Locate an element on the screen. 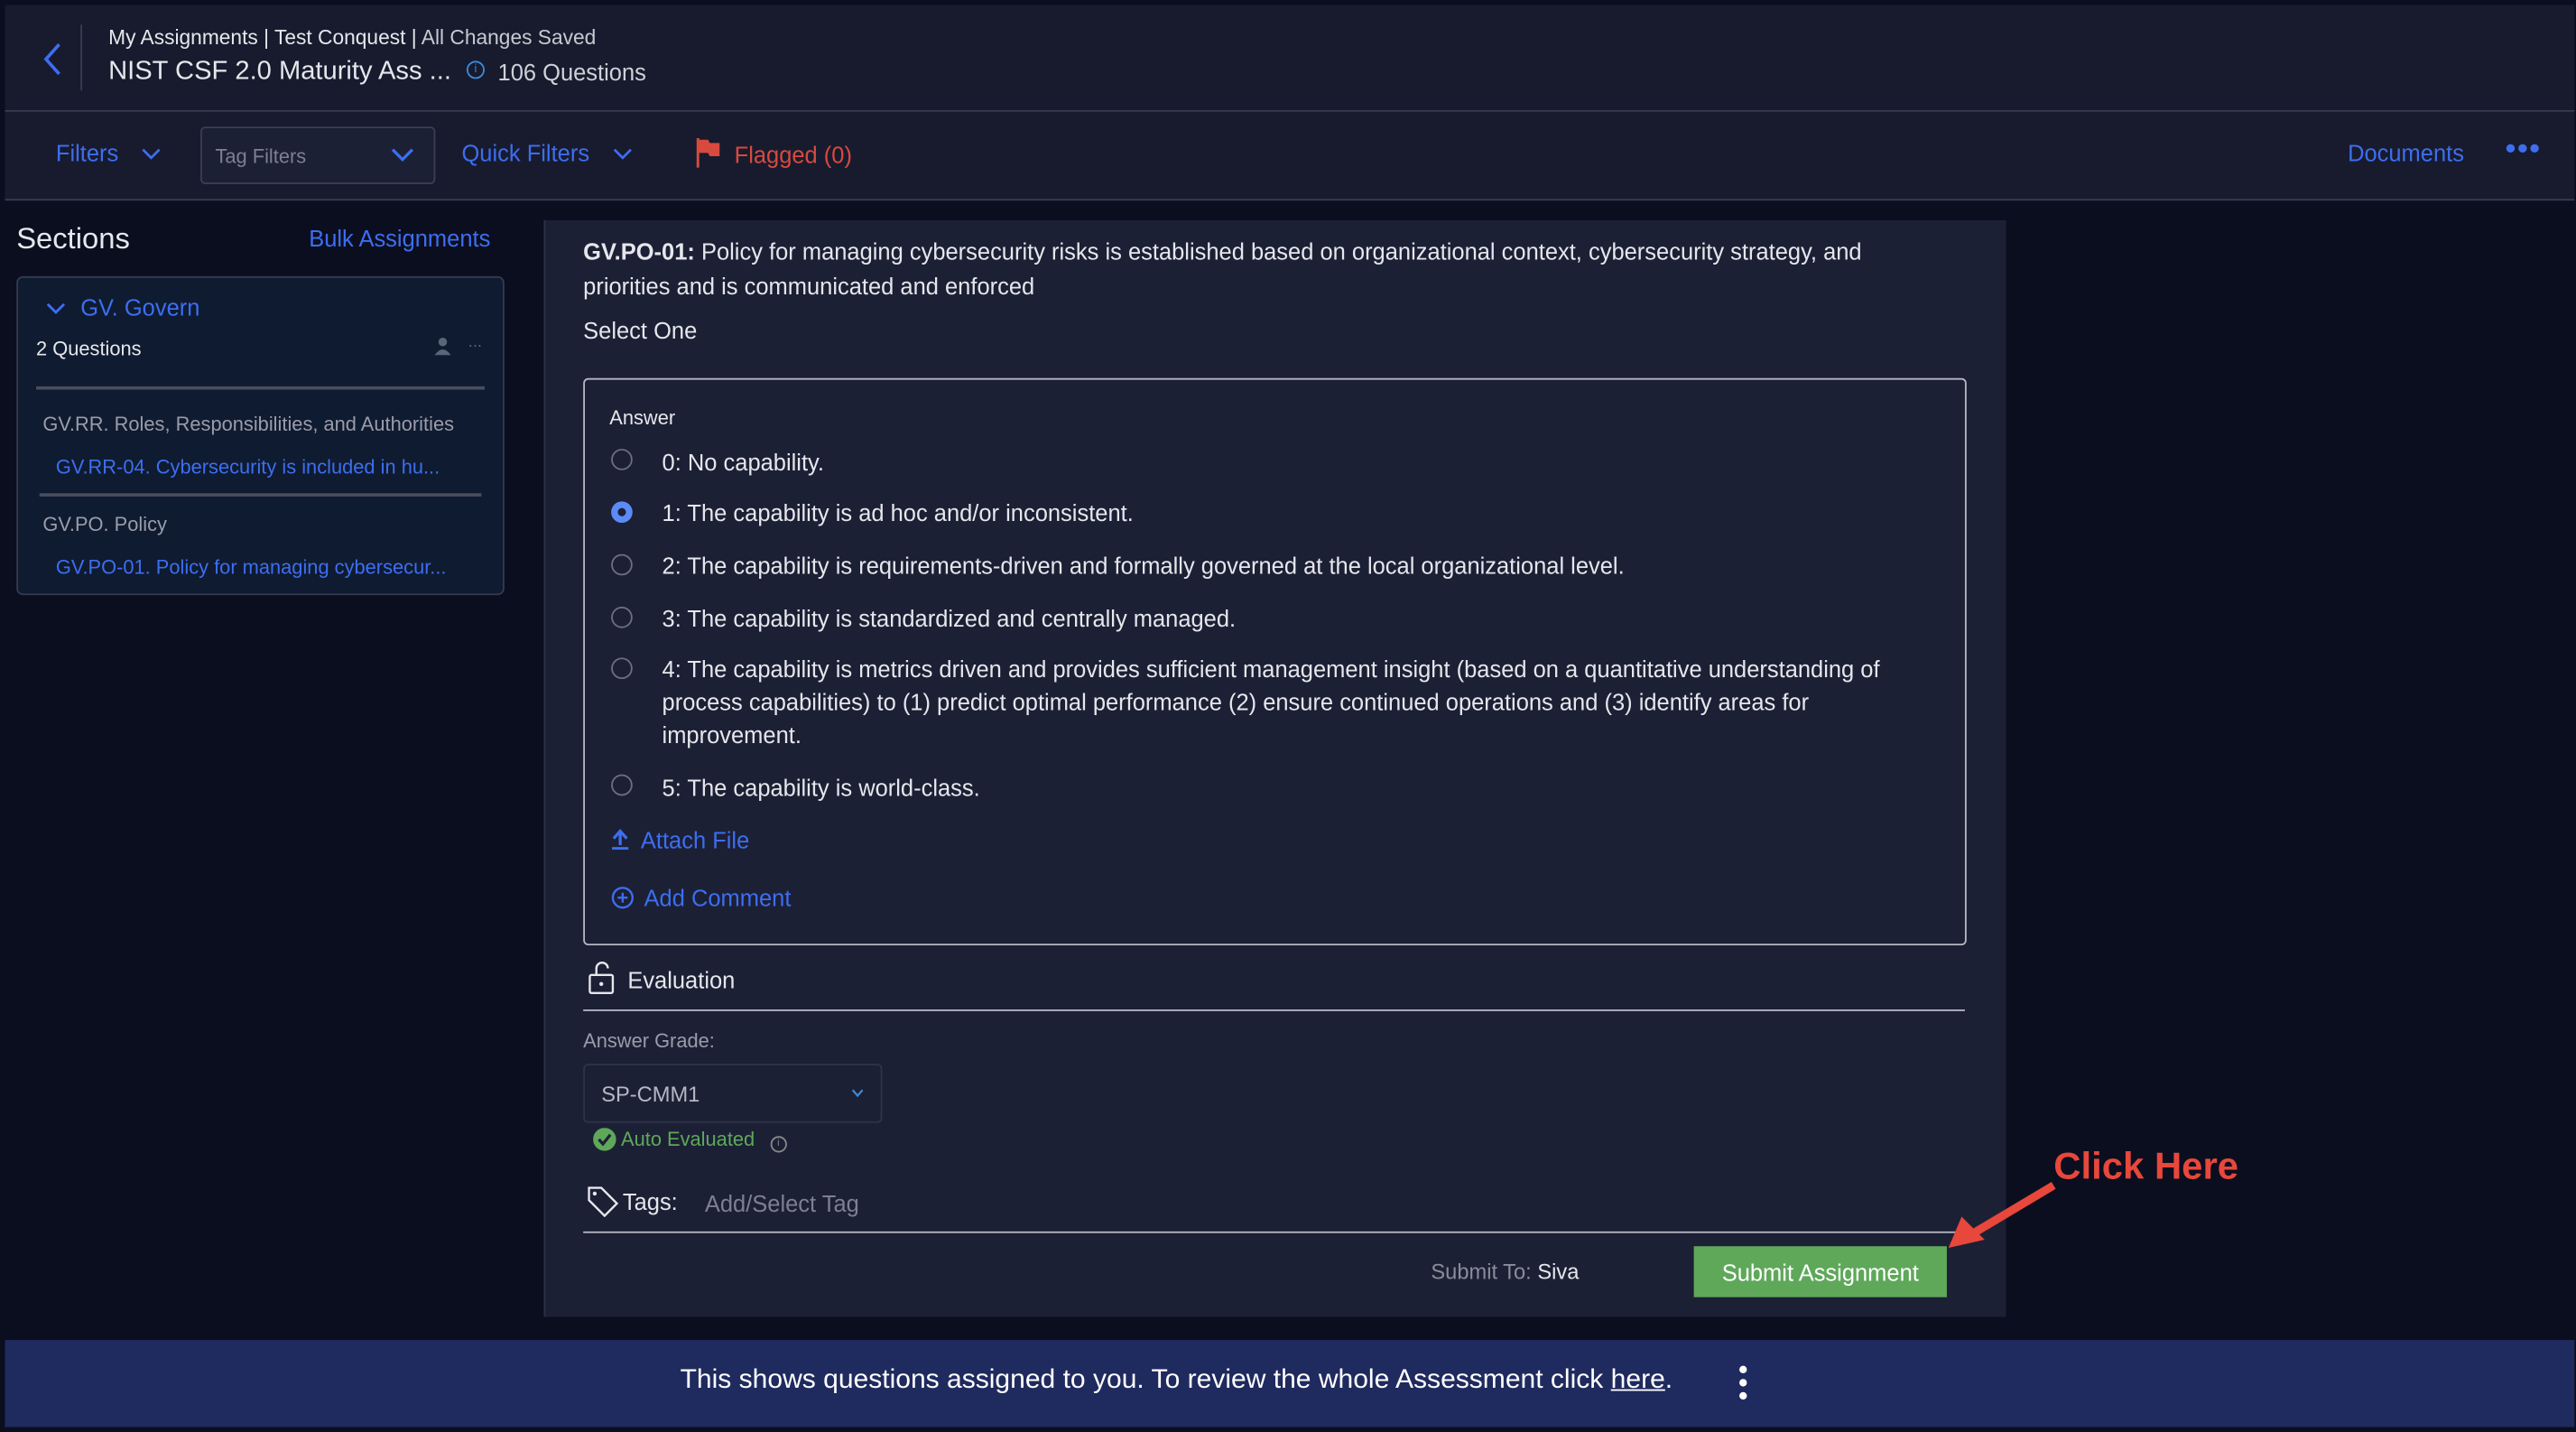  click-here-annotation: Click Here is located at coordinates (2146, 1165).